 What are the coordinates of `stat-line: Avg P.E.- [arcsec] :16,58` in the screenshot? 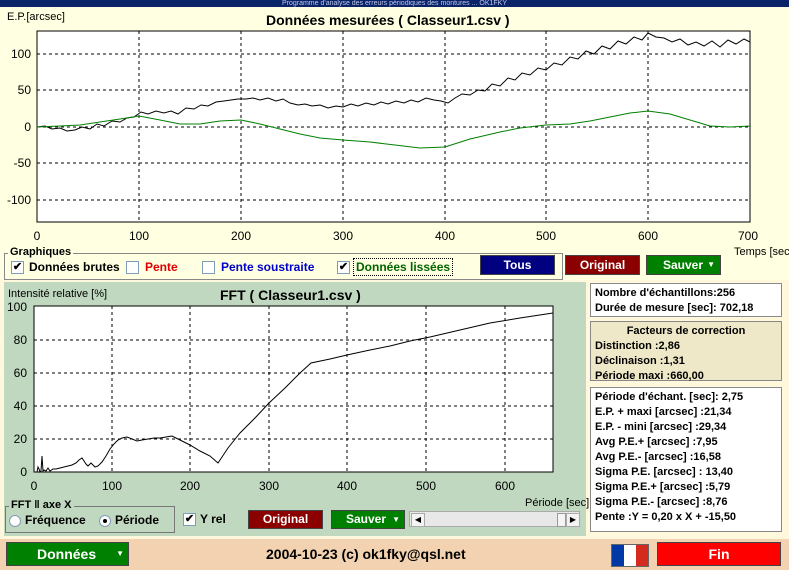 It's located at (658, 457).